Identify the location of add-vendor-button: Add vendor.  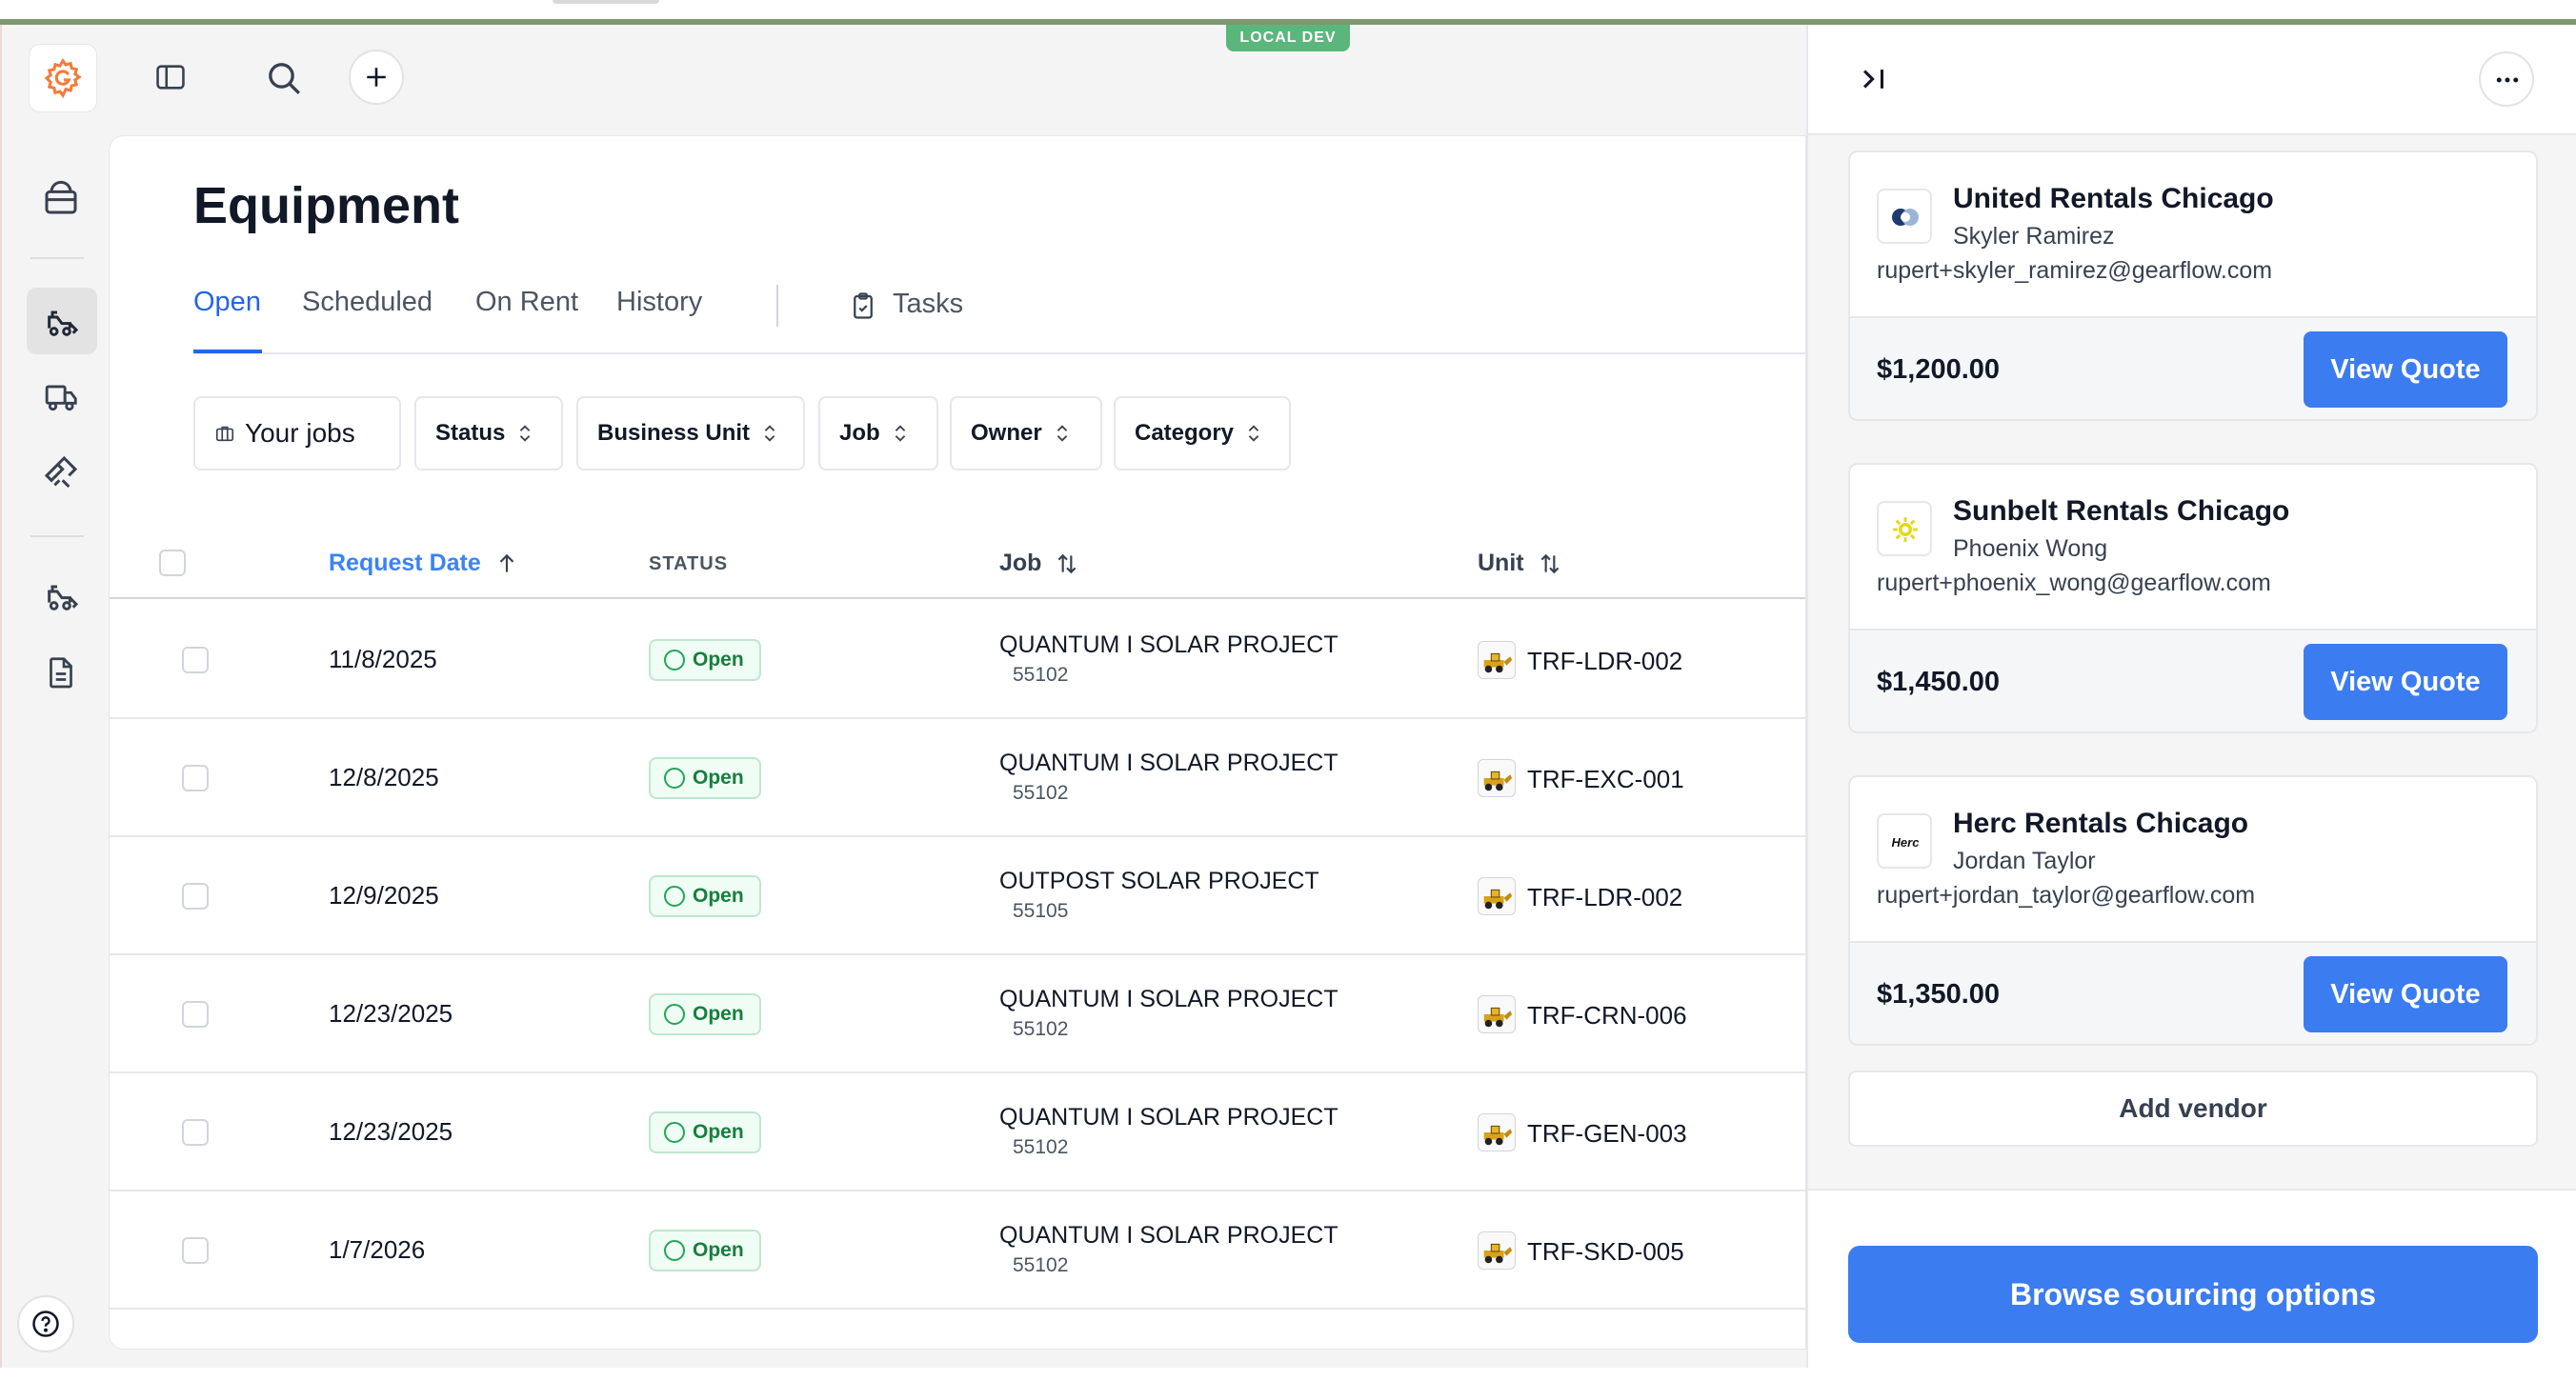
(2193, 1109).